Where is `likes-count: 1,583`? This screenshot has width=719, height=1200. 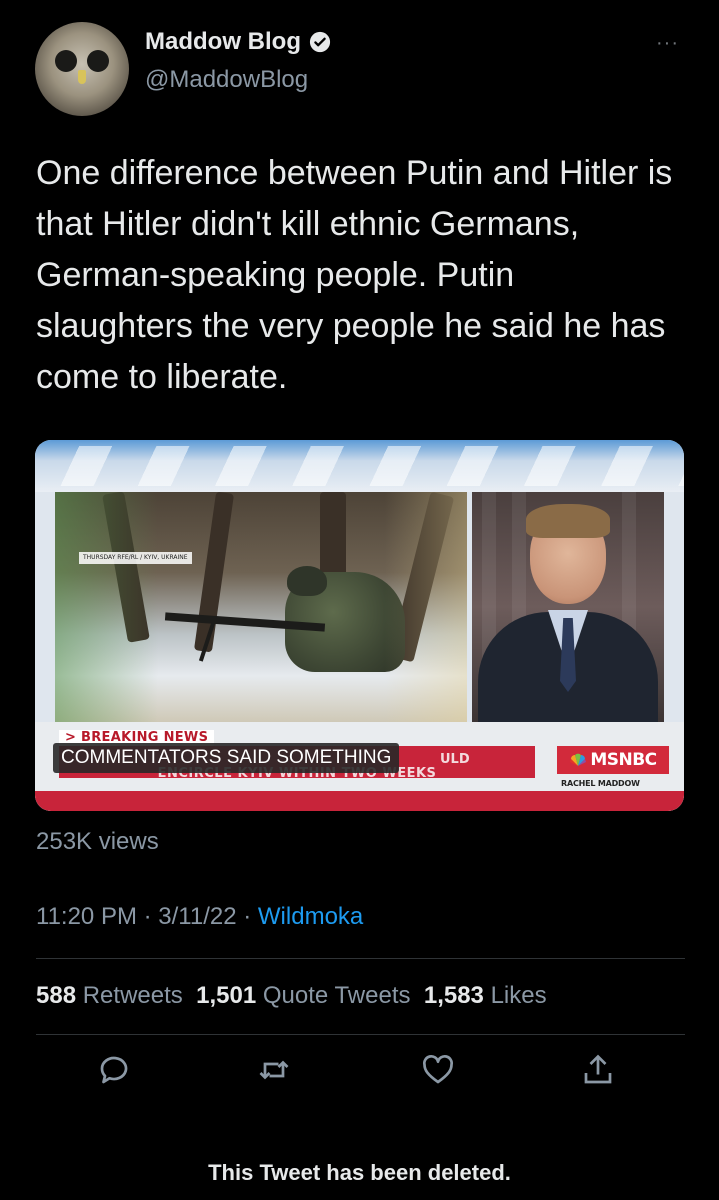
likes-count: 1,583 is located at coordinates (453, 995).